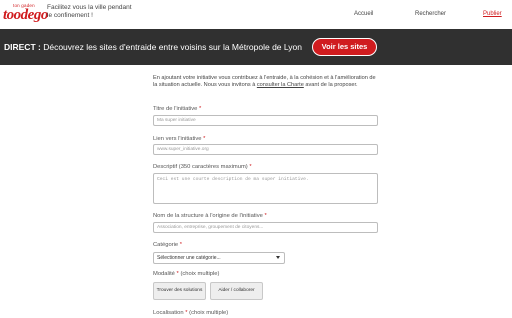 This screenshot has width=512, height=318. I want to click on toodego-logo: ton gaden toodego, so click(27, 15).